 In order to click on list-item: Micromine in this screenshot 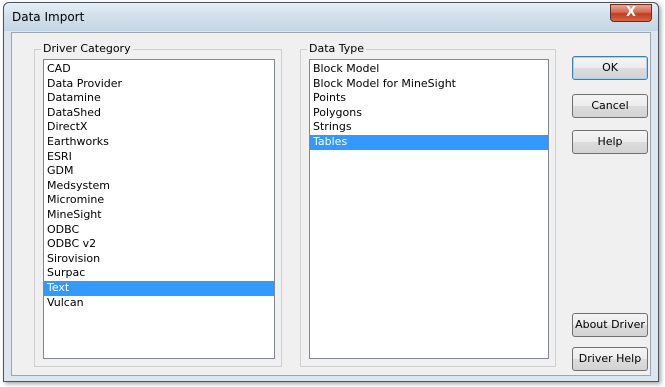, I will do `click(159, 200)`.